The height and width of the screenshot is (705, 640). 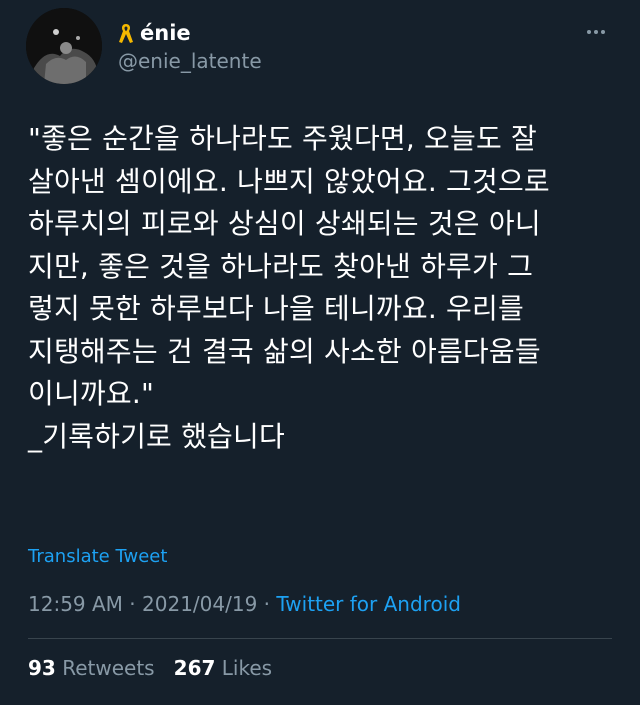 What do you see at coordinates (42, 668) in the screenshot?
I see `retweets-count: 93` at bounding box center [42, 668].